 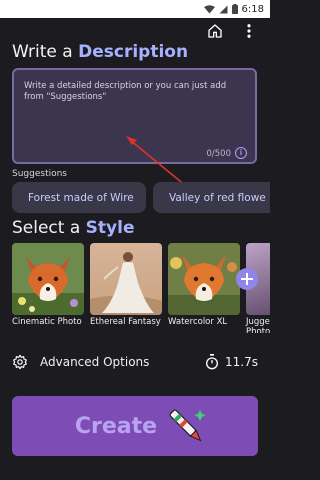 I want to click on timer-icon, so click(x=212, y=362).